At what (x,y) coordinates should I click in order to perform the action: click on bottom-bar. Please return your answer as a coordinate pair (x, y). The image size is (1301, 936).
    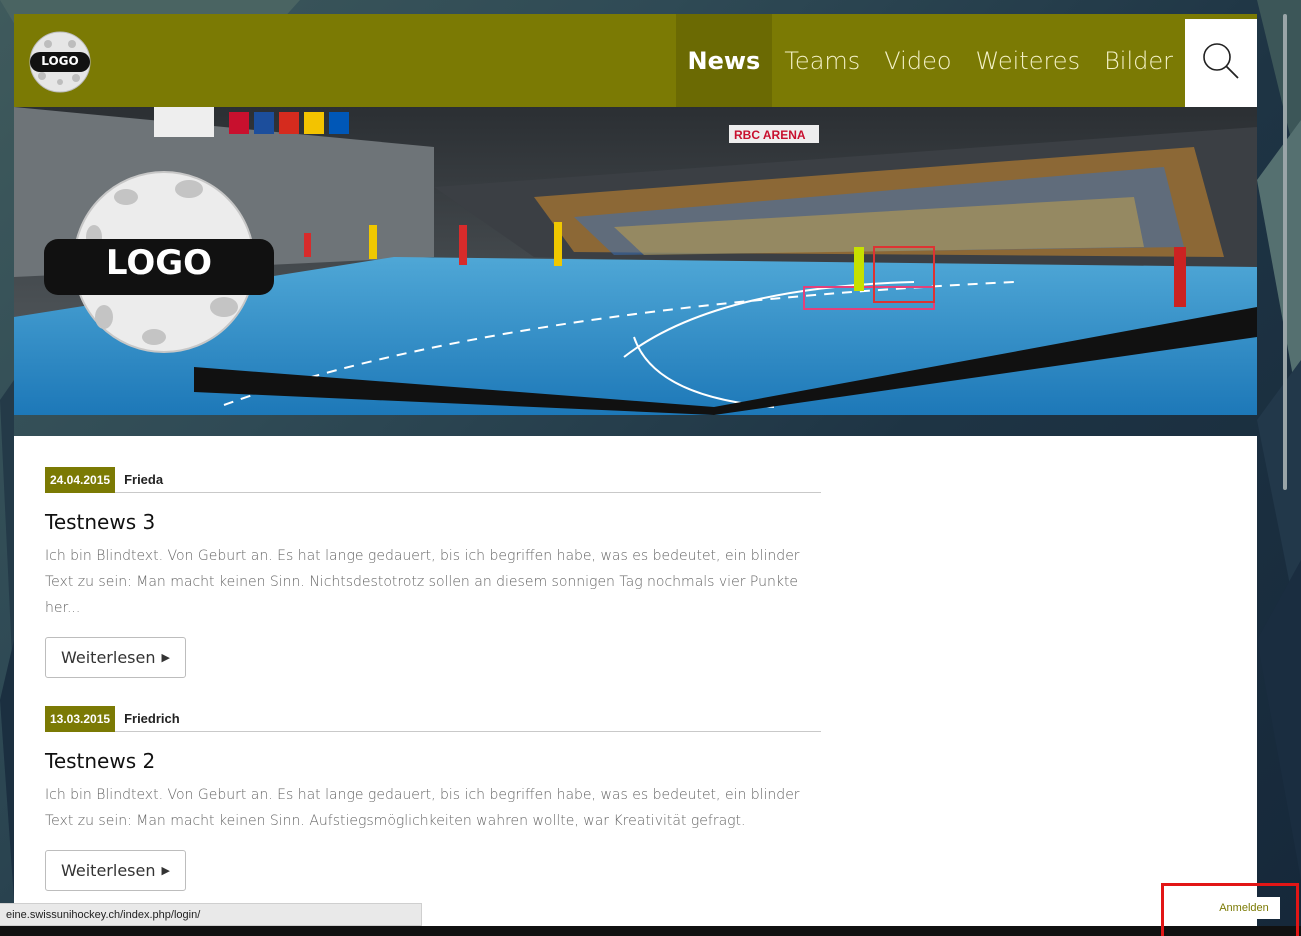
    Looking at the image, I should click on (650, 931).